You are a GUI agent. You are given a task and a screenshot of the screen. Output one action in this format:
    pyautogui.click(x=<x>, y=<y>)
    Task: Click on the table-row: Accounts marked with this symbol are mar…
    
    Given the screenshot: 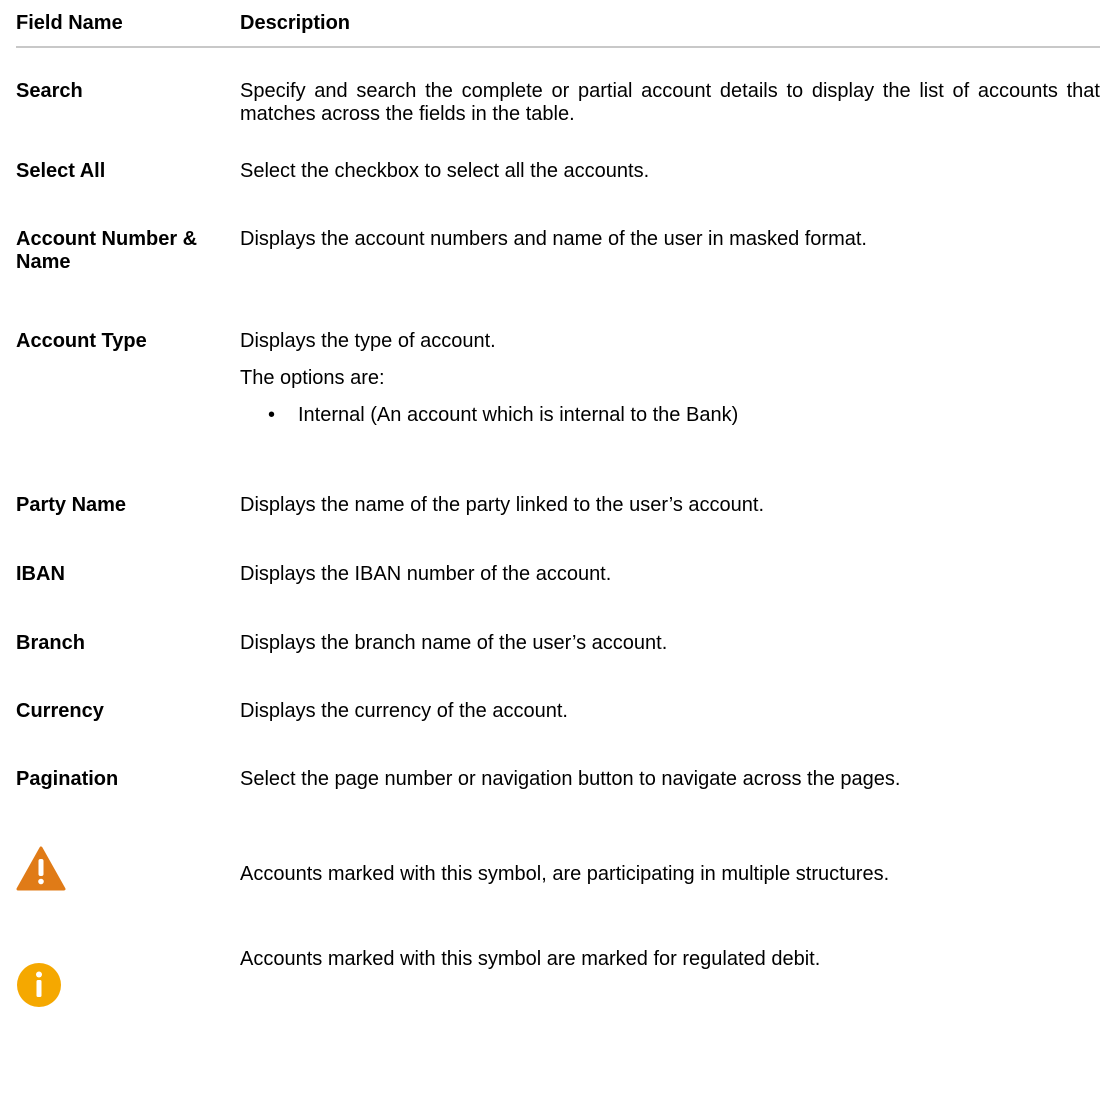 What is the action you would take?
    pyautogui.click(x=558, y=980)
    